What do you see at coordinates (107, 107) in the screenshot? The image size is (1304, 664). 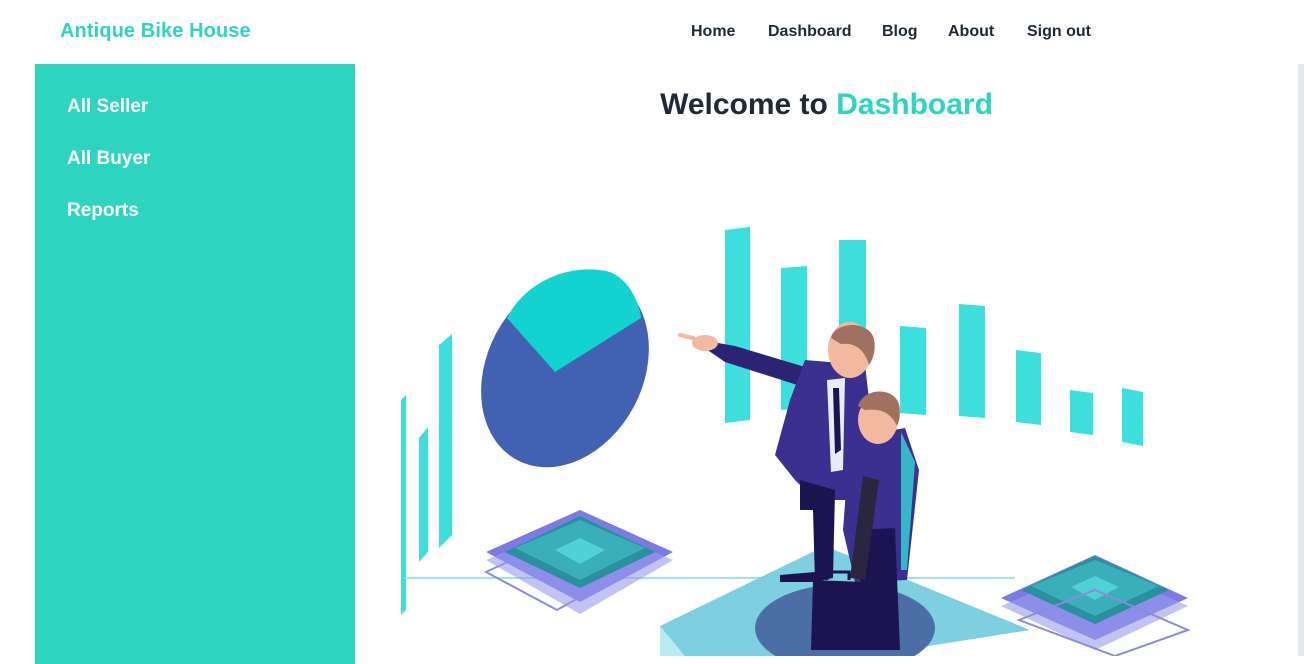 I see `sidebar-item-all-seller: All Seller` at bounding box center [107, 107].